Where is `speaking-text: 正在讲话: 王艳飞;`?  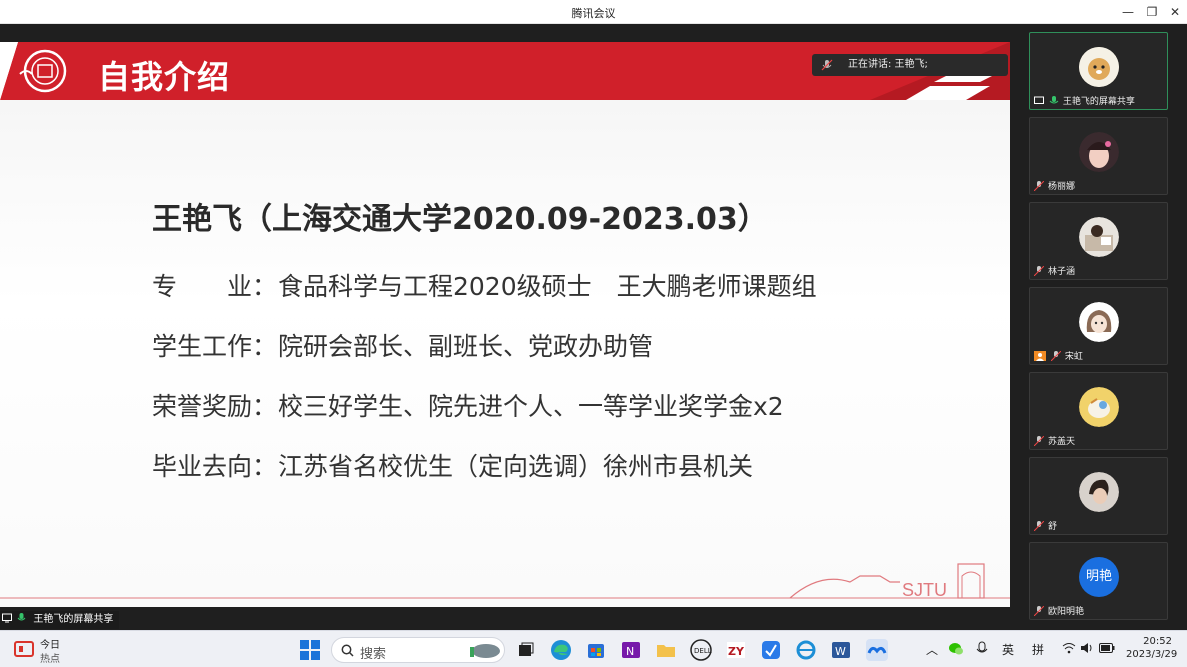
speaking-text: 正在讲话: 王艳飞; is located at coordinates (888, 64).